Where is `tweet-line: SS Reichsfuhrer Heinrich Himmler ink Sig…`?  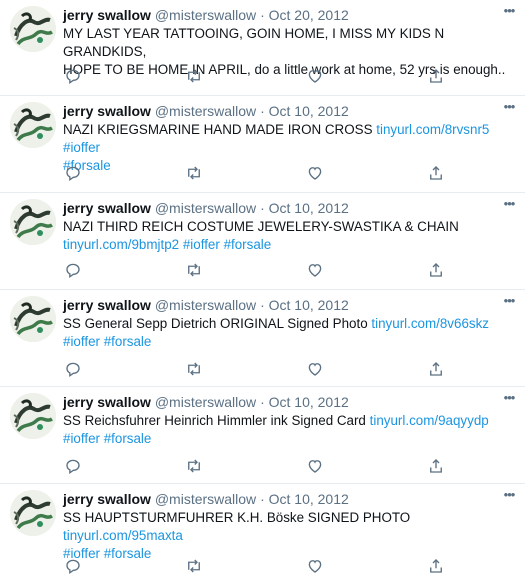 tweet-line: SS Reichsfuhrer Heinrich Himmler ink Sig… is located at coordinates (276, 420).